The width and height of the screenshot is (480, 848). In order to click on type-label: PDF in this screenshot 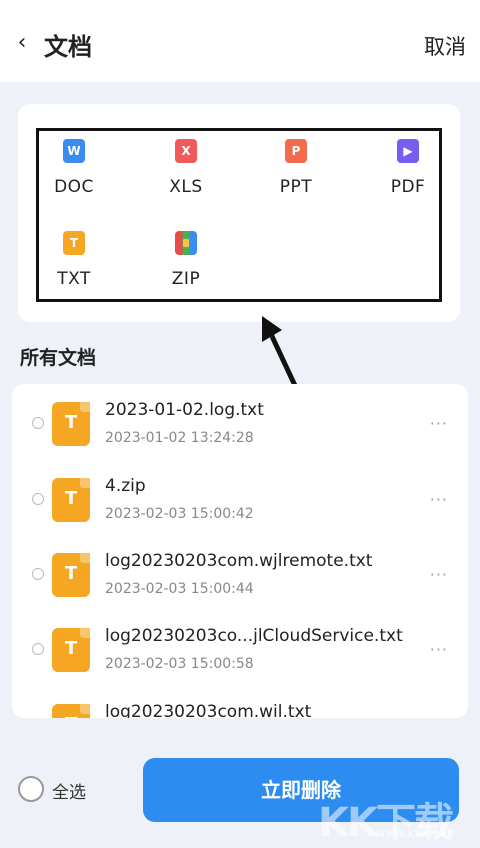, I will do `click(408, 187)`.